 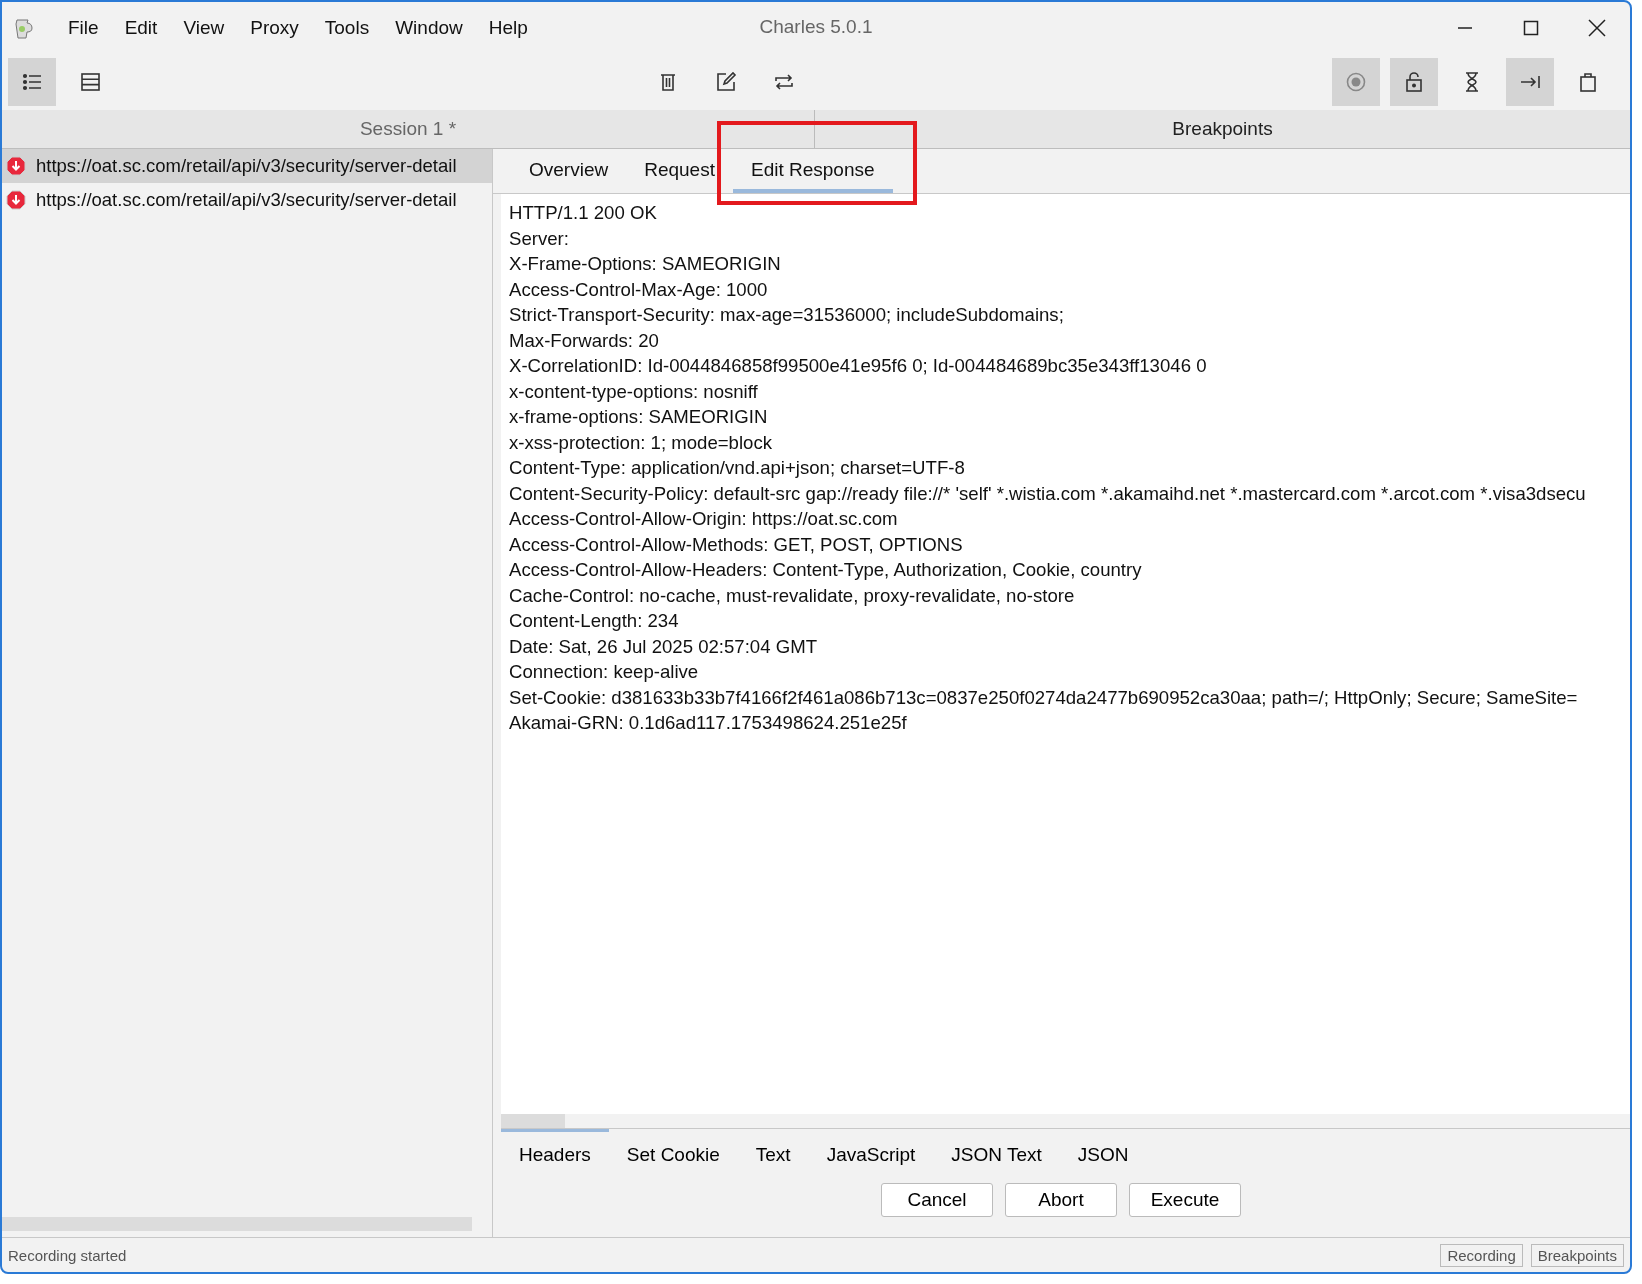 I want to click on header-line: x-content-type-options: nosniff, so click(x=634, y=391).